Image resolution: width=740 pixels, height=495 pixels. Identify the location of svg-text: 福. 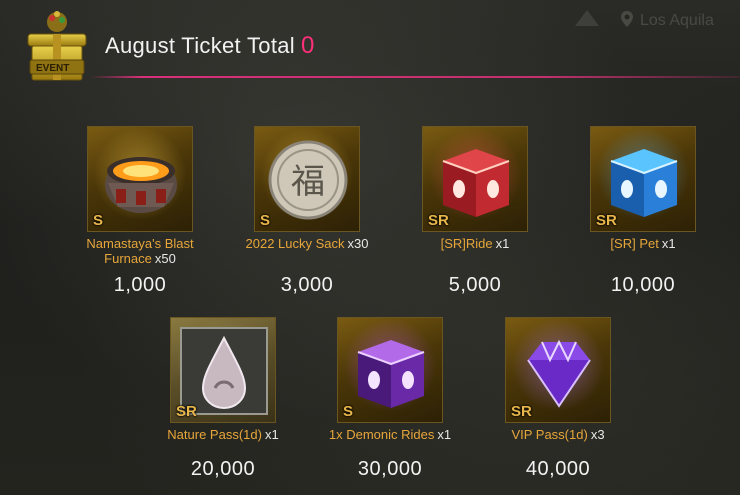
(308, 182).